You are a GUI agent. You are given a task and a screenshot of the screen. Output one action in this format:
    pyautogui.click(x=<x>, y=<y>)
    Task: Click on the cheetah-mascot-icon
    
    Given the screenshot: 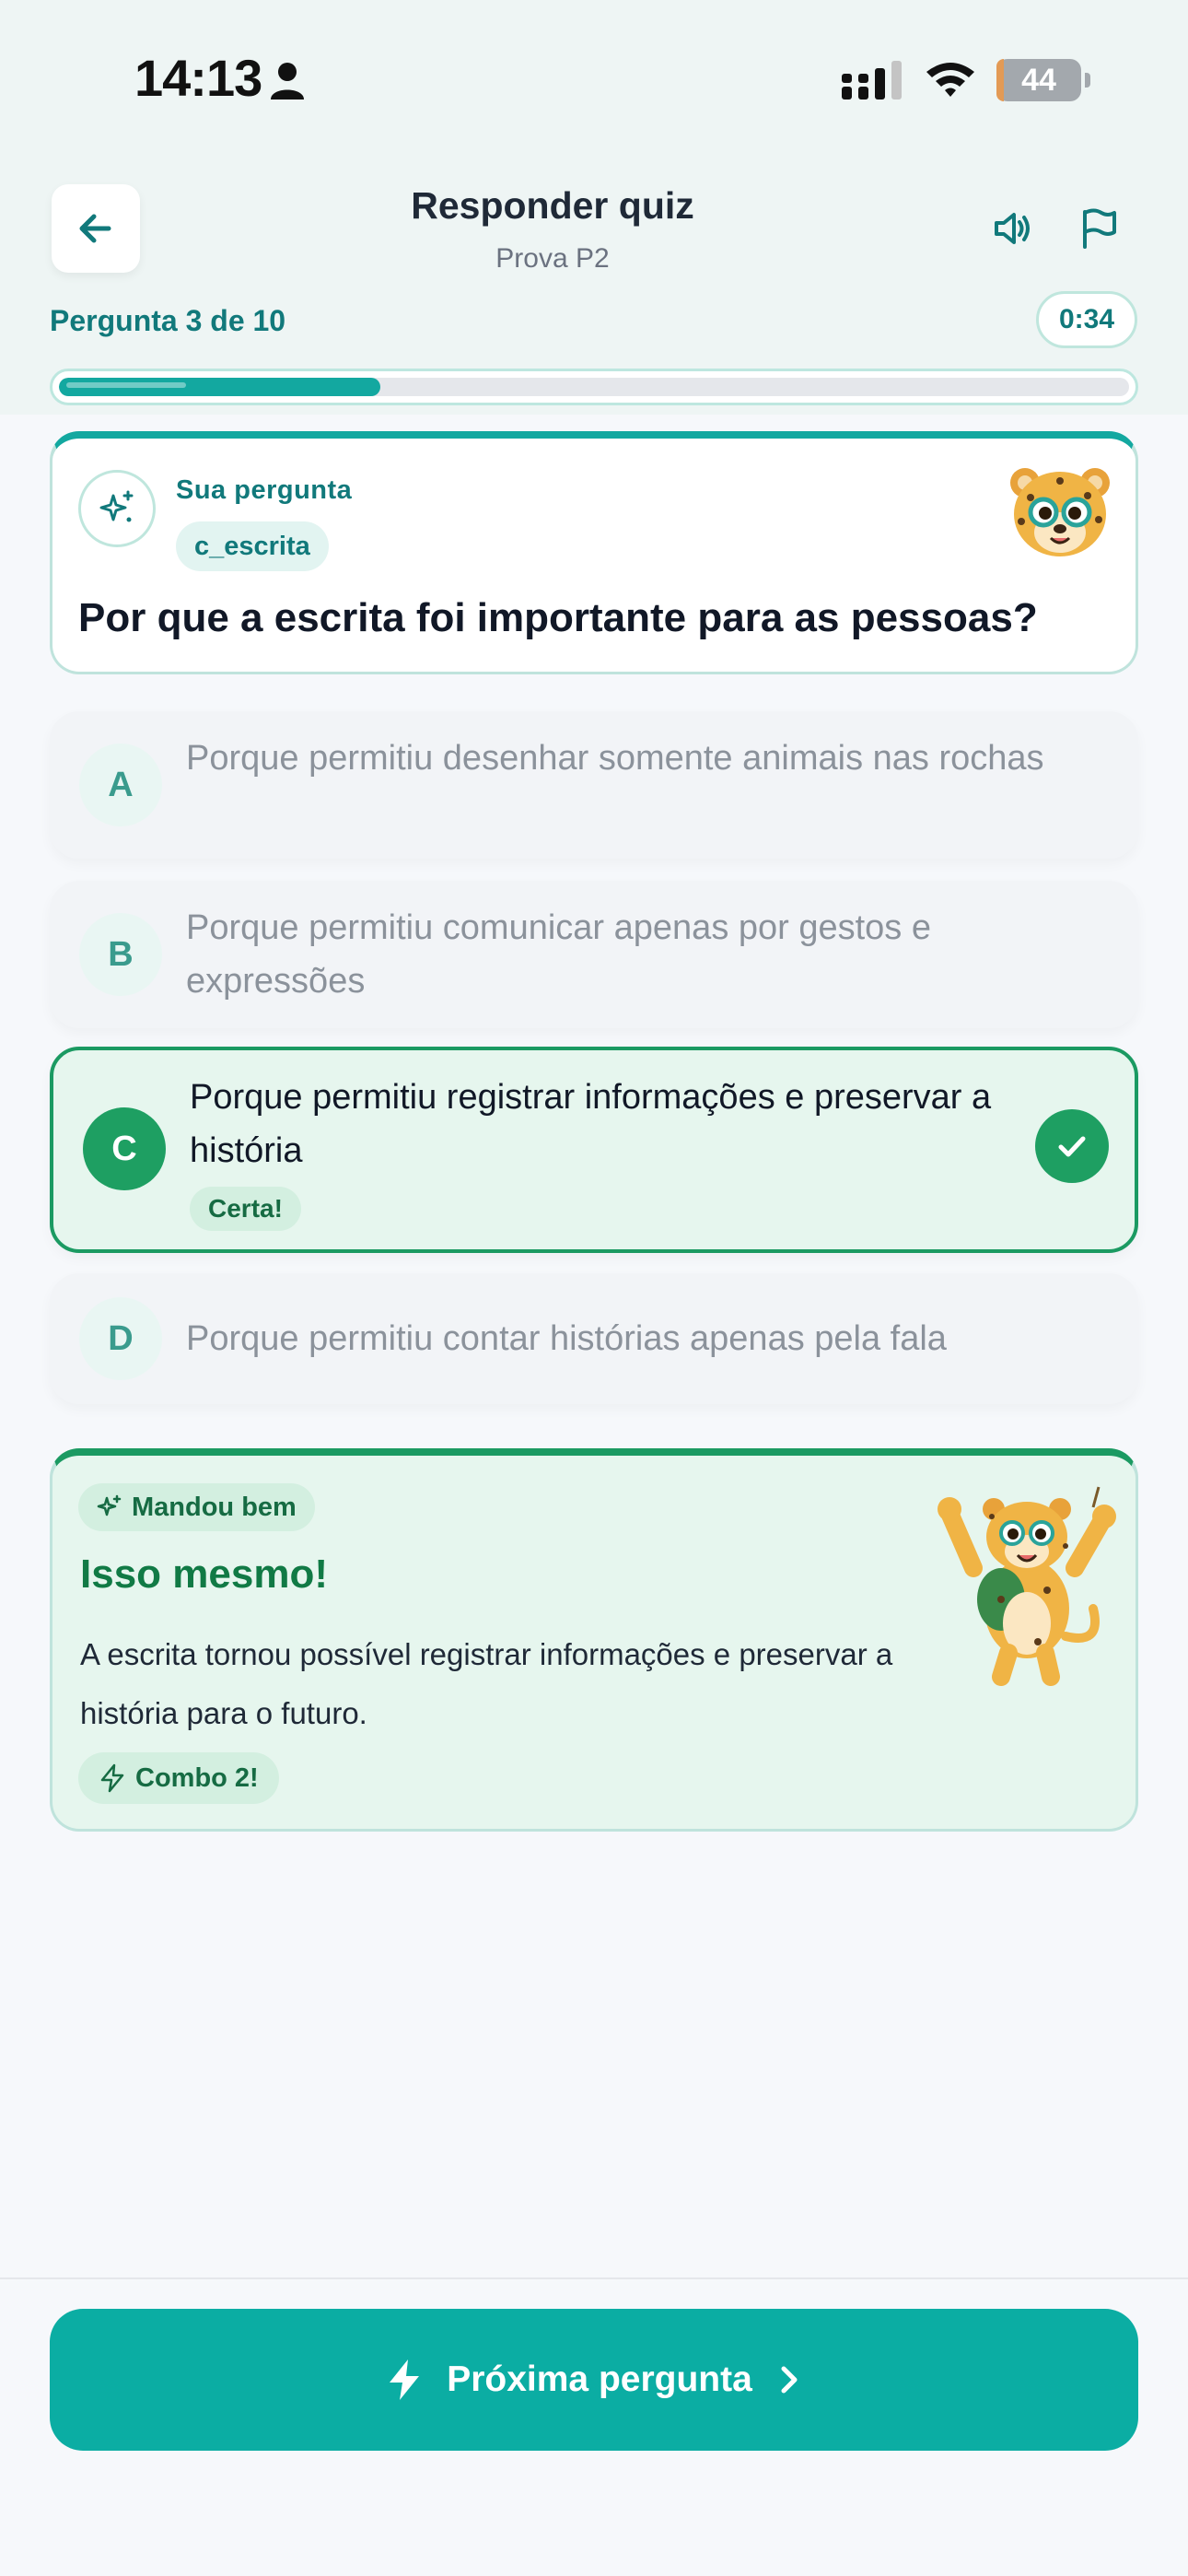 What is the action you would take?
    pyautogui.click(x=1060, y=512)
    